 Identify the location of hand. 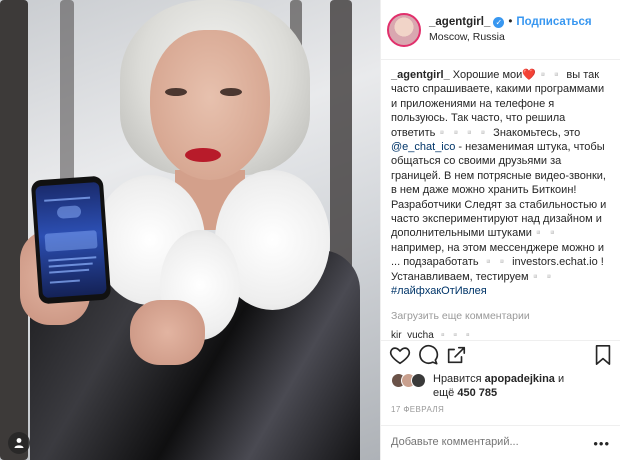
(167, 332).